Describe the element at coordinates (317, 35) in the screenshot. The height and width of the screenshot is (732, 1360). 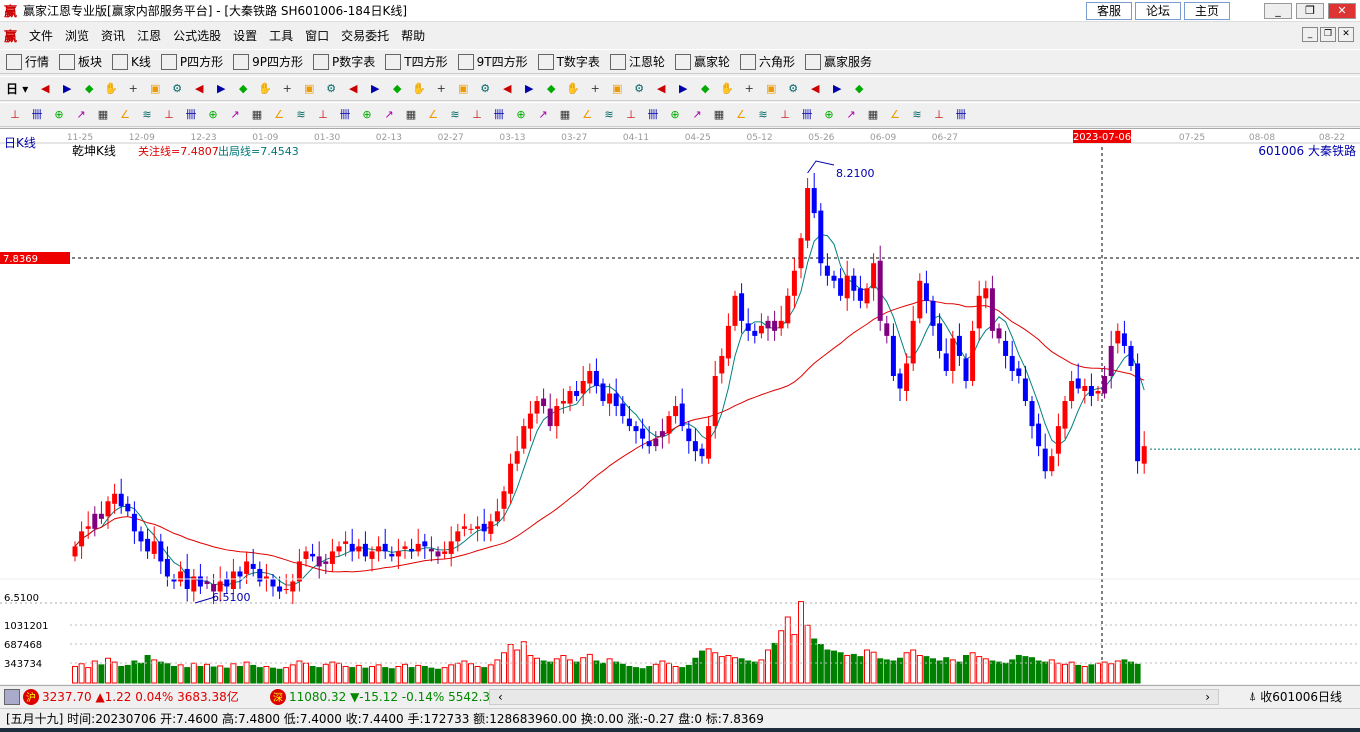
I see `menu-item-7: 窗口` at that location.